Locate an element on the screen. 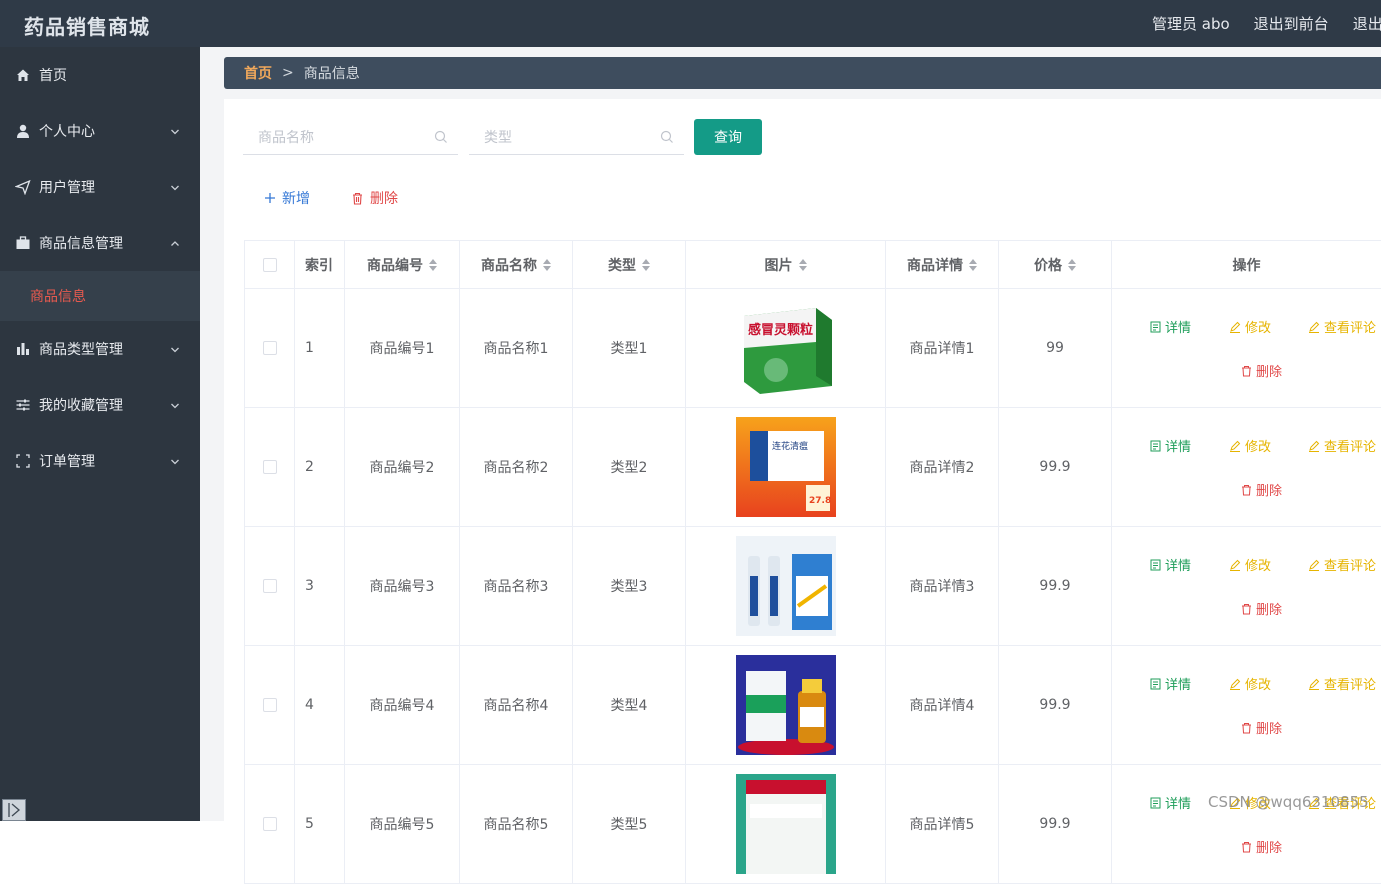  sidebar-item-label: 商品信息管理 is located at coordinates (81, 244).